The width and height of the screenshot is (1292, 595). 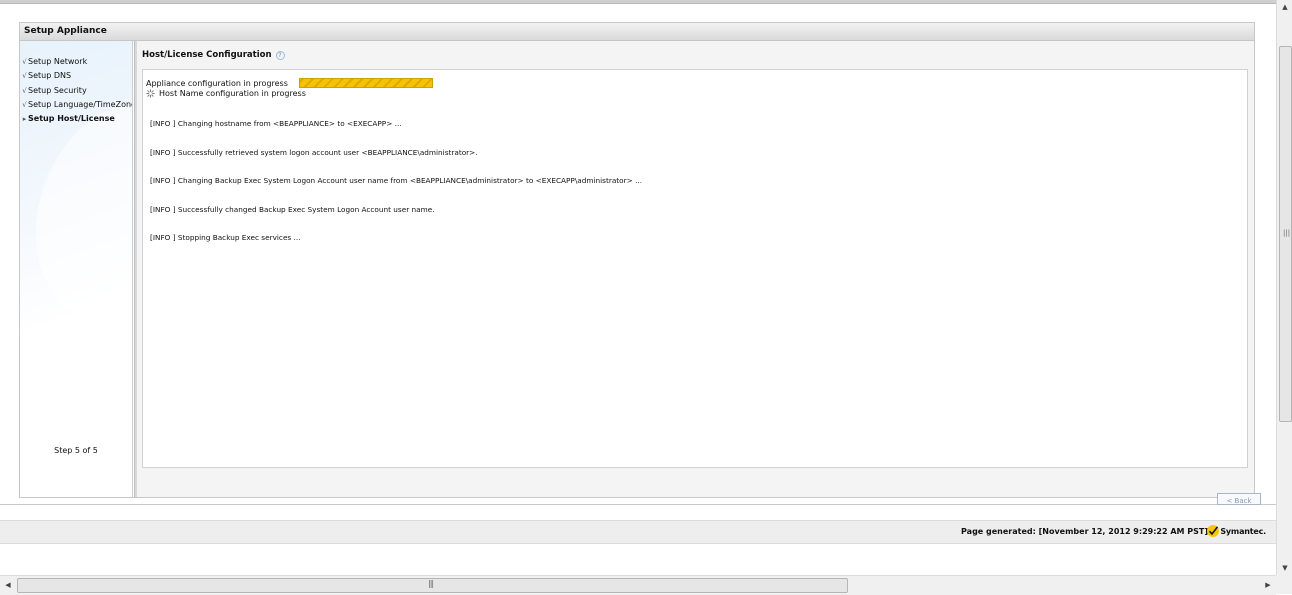 I want to click on progress-bar, so click(x=365, y=83).